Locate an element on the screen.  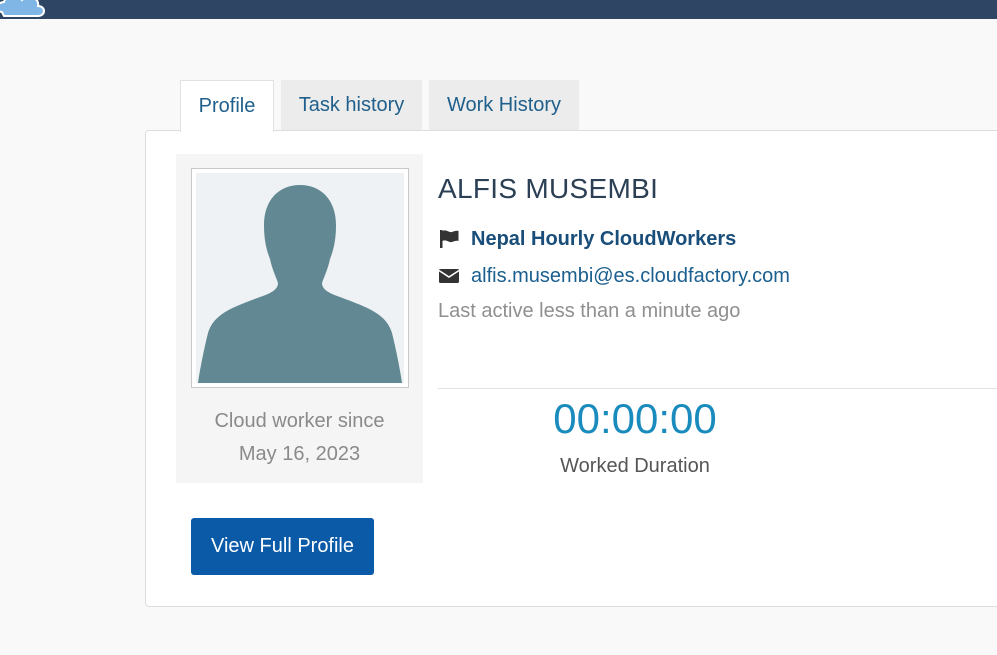
team-link: Nepal Hourly CloudWorkers is located at coordinates (603, 239).